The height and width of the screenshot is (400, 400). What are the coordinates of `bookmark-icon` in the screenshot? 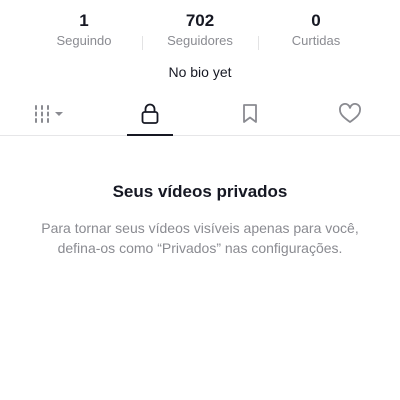 It's located at (250, 116).